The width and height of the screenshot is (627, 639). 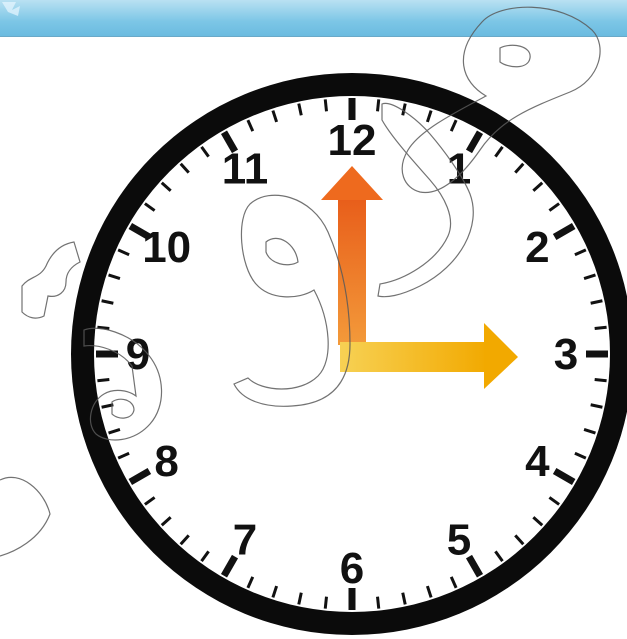 What do you see at coordinates (166, 461) in the screenshot?
I see `clock-numeral: 8` at bounding box center [166, 461].